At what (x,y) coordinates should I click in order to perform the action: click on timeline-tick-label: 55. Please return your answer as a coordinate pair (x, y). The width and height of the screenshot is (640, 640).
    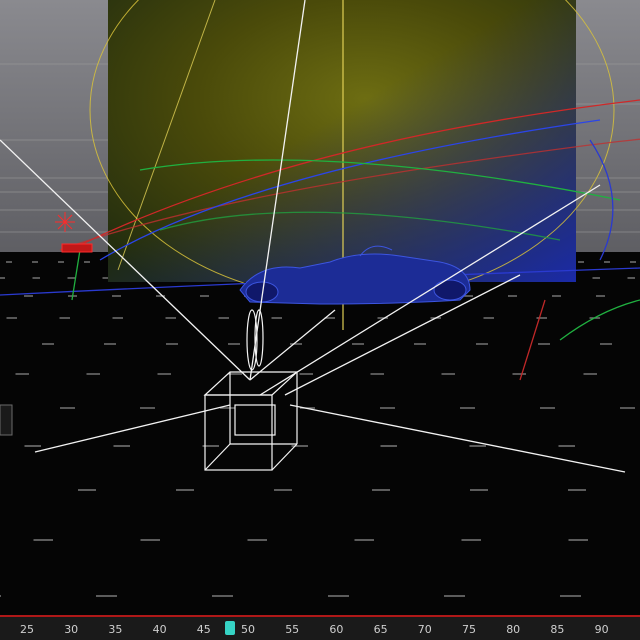
    Looking at the image, I should click on (292, 629).